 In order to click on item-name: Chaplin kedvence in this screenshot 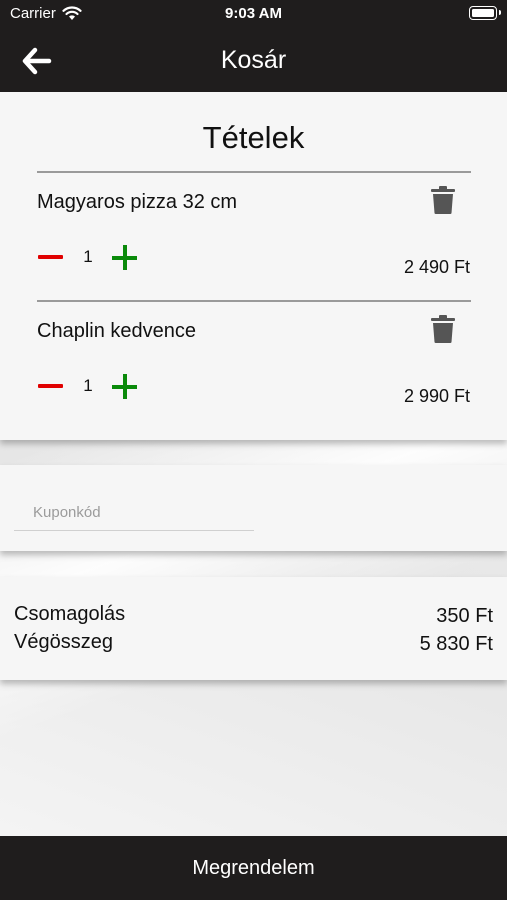, I will do `click(116, 331)`.